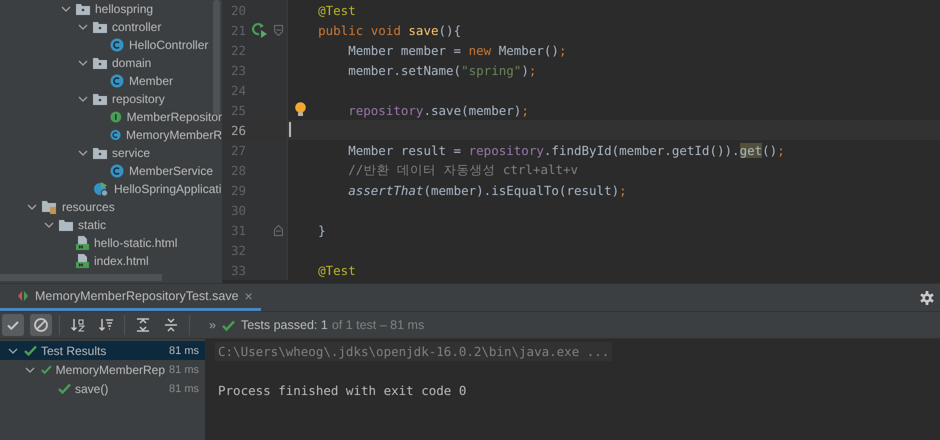 This screenshot has width=940, height=440. Describe the element at coordinates (174, 117) in the screenshot. I see `tree-item: MemberRepositor` at that location.